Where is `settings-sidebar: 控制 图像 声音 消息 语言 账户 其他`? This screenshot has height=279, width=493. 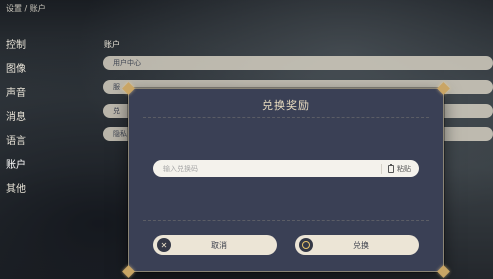 settings-sidebar: 控制 图像 声音 消息 语言 账户 其他 is located at coordinates (45, 118).